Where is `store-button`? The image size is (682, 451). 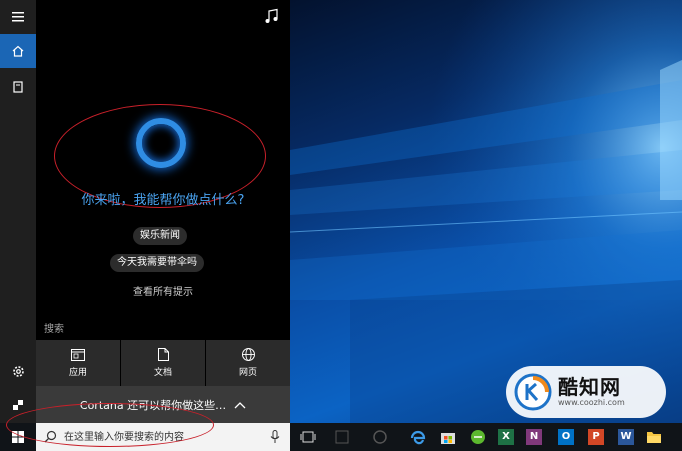
store-button is located at coordinates (448, 437).